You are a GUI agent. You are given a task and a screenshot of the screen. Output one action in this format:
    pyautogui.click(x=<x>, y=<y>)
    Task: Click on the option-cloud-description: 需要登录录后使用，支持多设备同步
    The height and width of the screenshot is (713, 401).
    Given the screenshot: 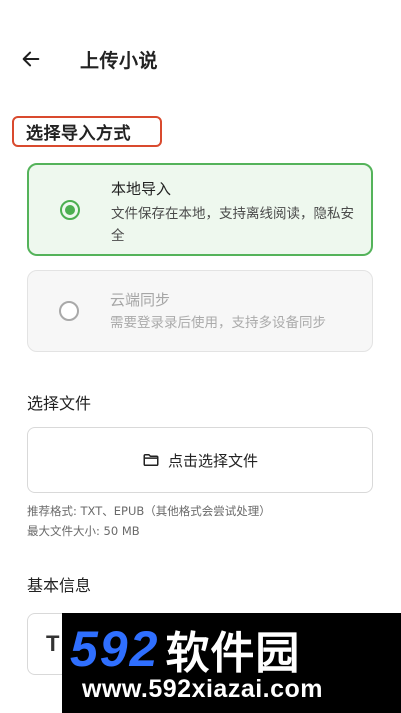 What is the action you would take?
    pyautogui.click(x=218, y=323)
    